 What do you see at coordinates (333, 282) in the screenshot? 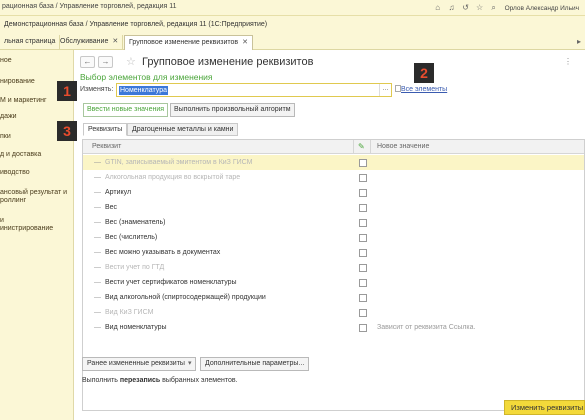
I see `table-row: — Вести учет сертификатов номенклатуры` at bounding box center [333, 282].